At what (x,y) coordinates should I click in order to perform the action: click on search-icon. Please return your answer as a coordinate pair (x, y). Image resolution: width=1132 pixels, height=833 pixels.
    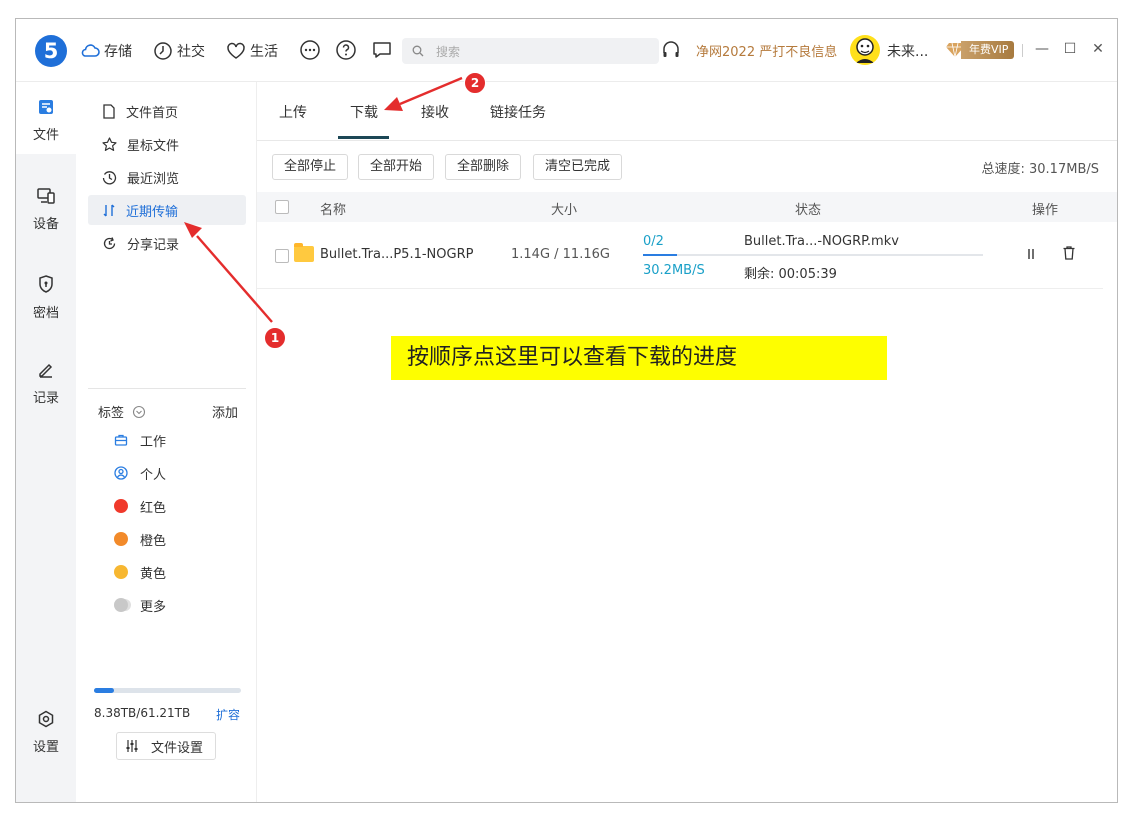
    Looking at the image, I should click on (418, 51).